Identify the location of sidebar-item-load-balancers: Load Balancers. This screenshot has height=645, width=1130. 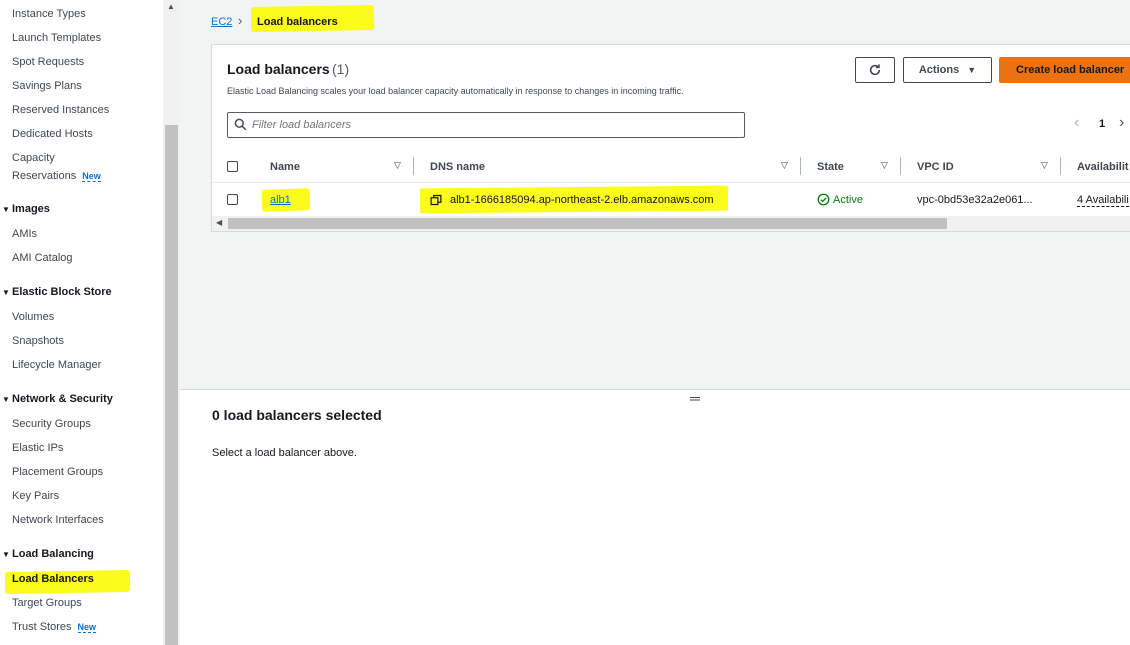
(53, 579).